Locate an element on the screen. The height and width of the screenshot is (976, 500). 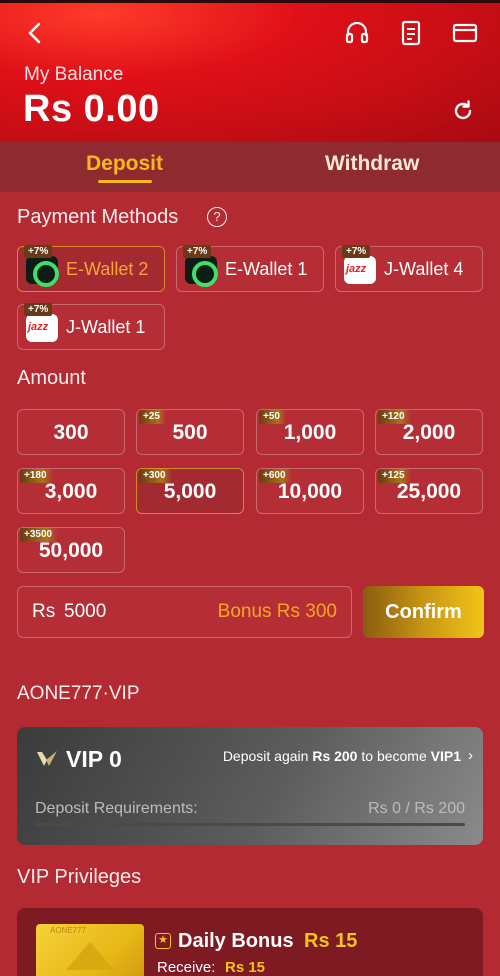
amount-value: 500 is located at coordinates (190, 432).